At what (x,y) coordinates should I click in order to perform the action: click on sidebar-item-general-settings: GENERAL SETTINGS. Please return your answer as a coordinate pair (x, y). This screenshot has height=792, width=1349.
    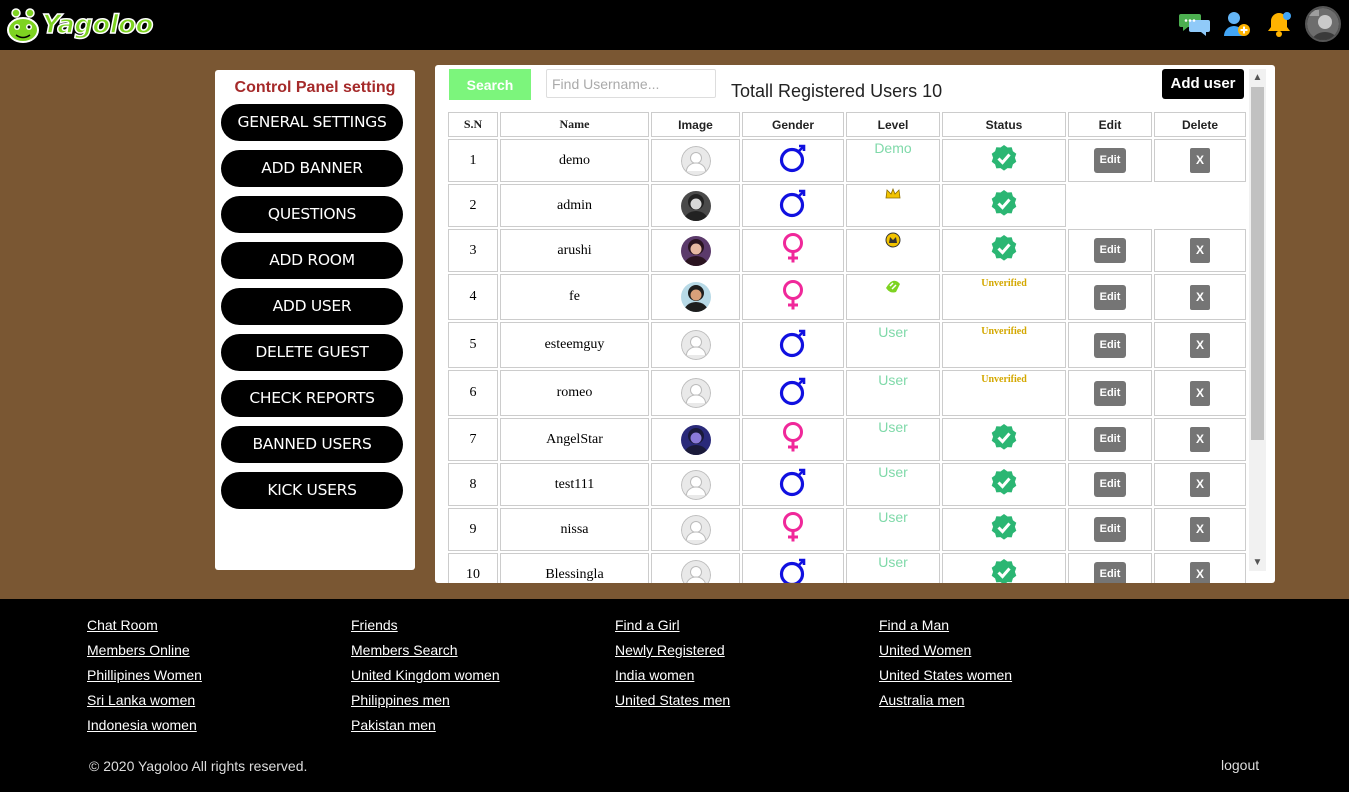
    Looking at the image, I should click on (312, 122).